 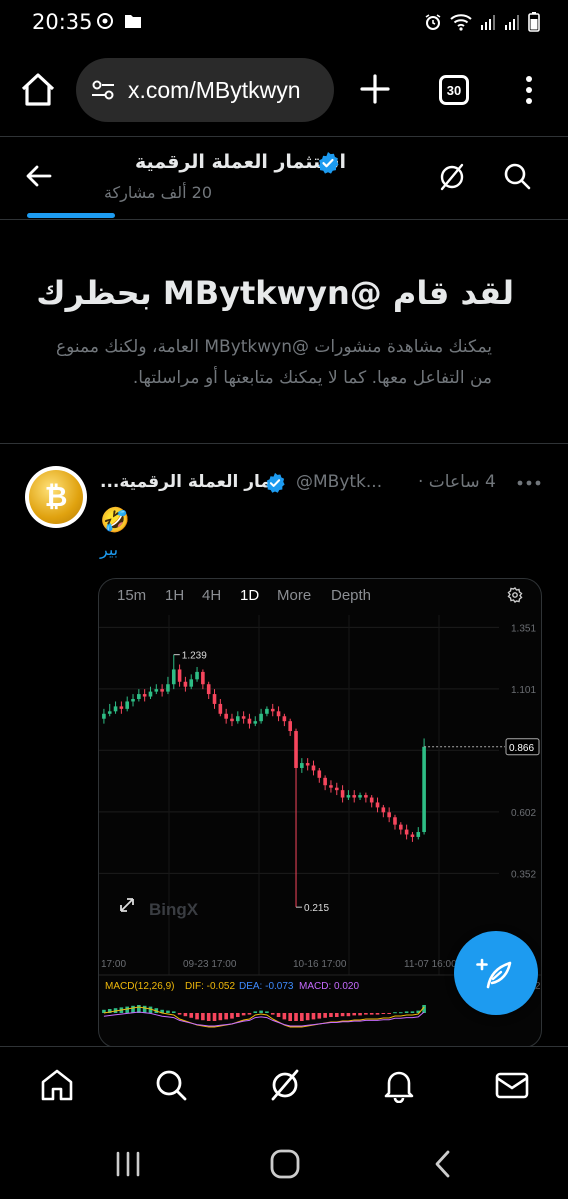 What do you see at coordinates (328, 163) in the screenshot?
I see `verified-badge-icon` at bounding box center [328, 163].